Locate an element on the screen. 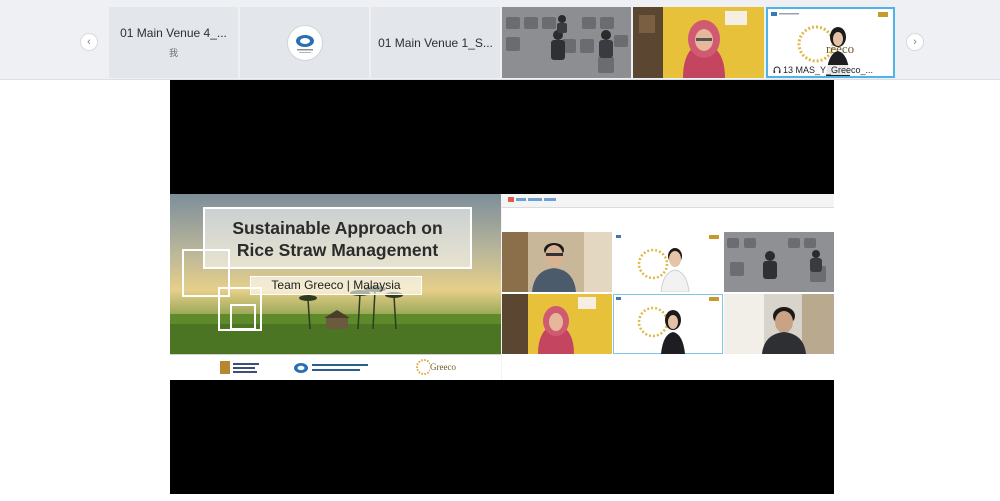  slide-footer: Greeco is located at coordinates (335, 367).